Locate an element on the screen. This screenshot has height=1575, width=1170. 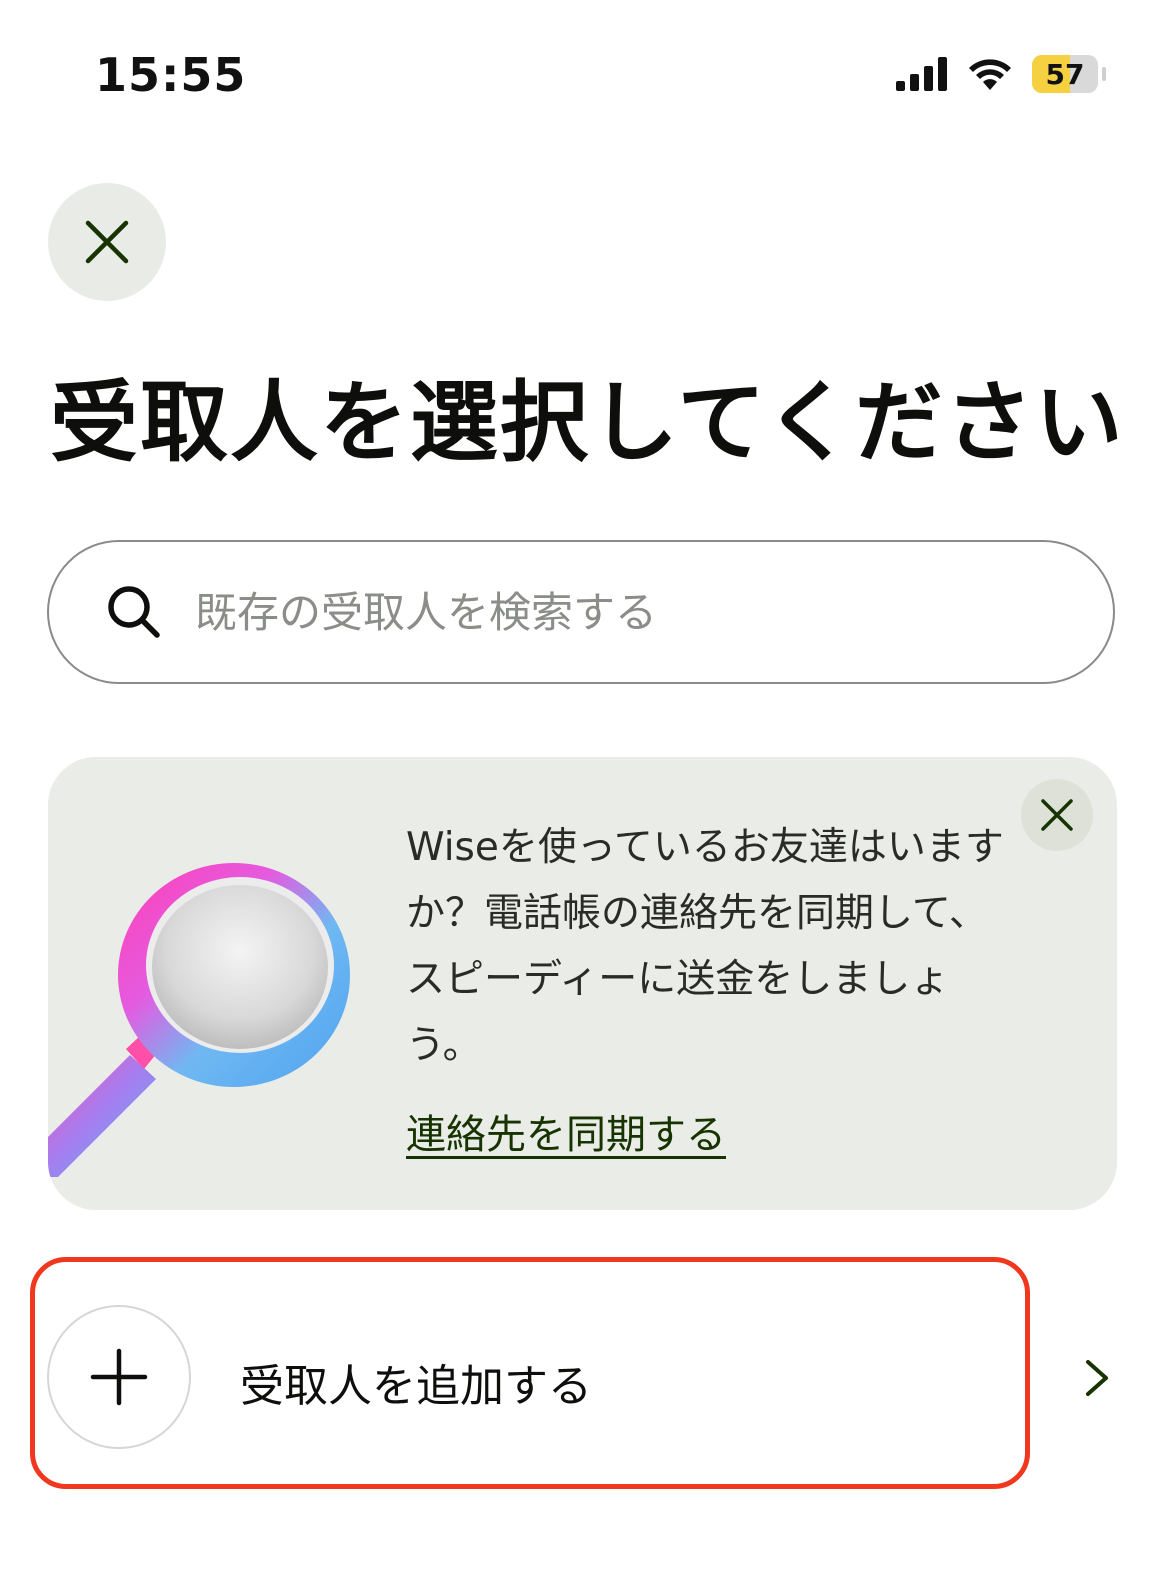
add-recipient-button is located at coordinates (119, 1377).